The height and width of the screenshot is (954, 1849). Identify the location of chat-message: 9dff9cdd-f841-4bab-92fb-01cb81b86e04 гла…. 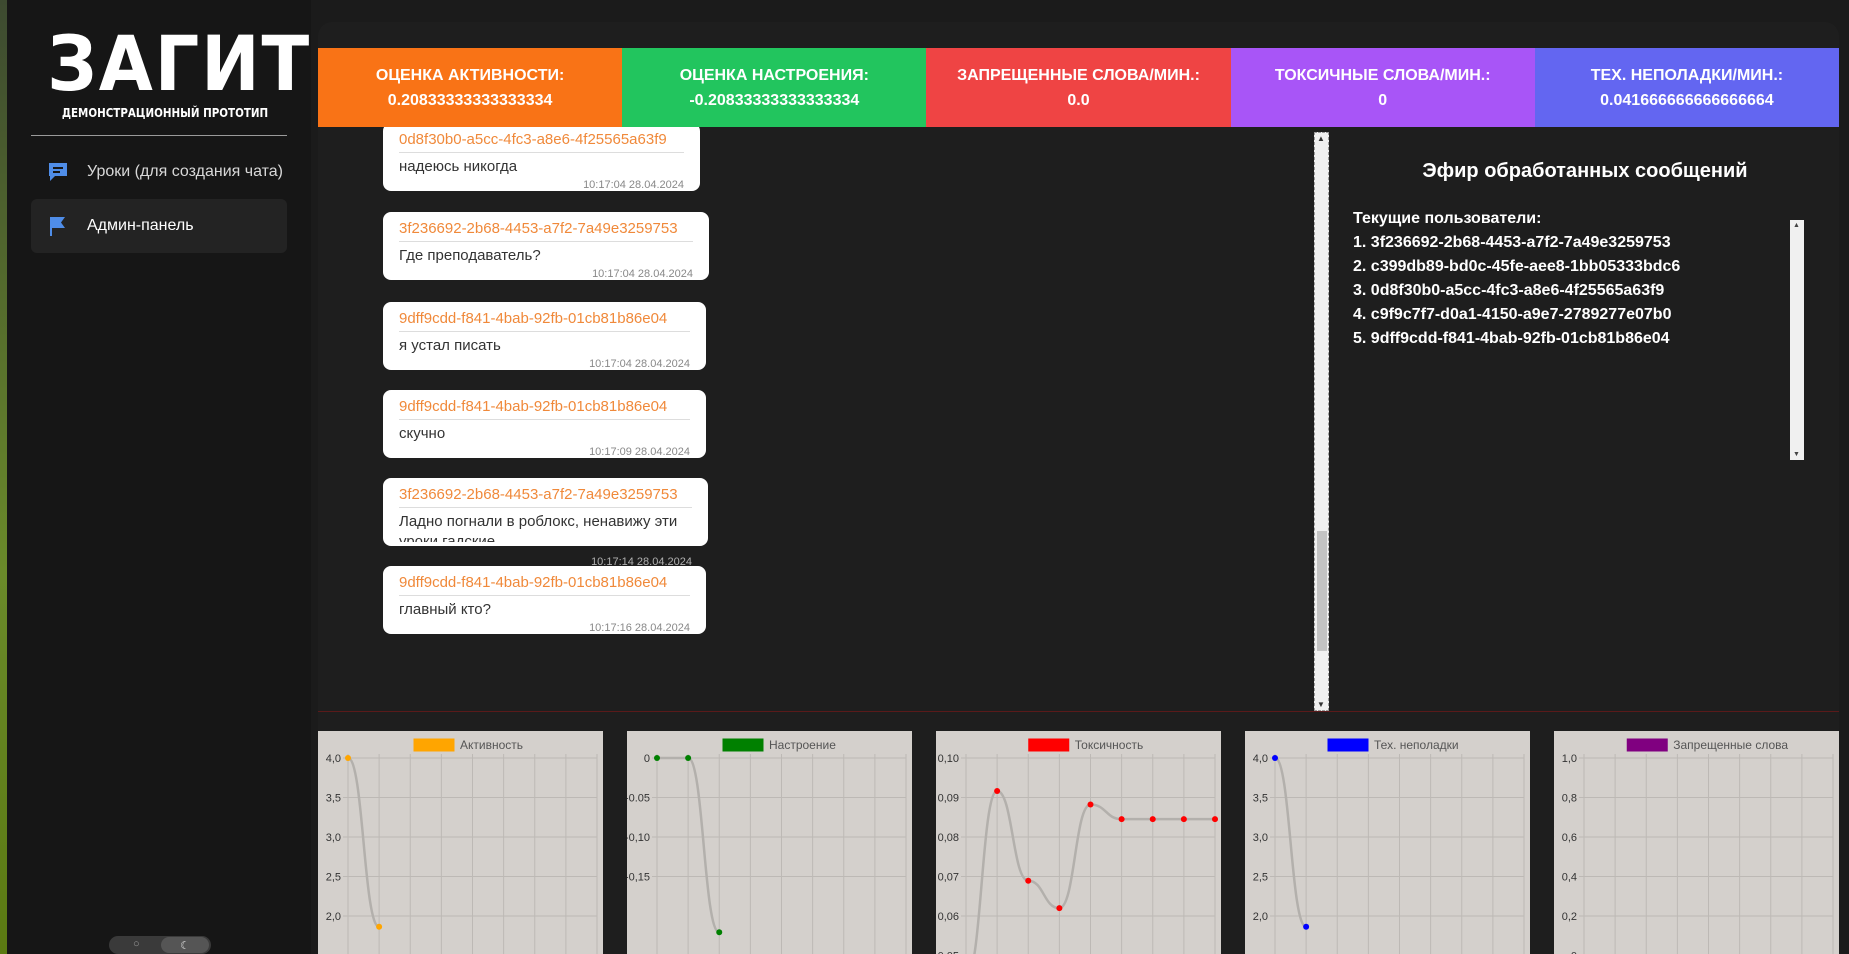
(544, 600).